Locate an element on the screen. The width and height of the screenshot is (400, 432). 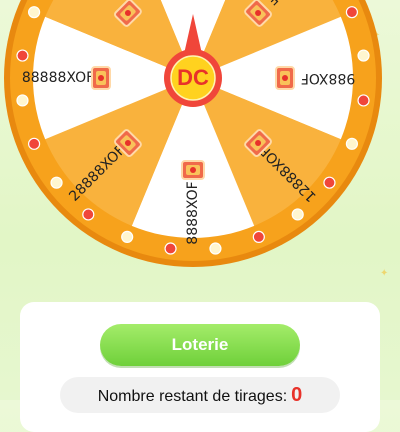
wheel-hub-label: DC is located at coordinates (193, 77).